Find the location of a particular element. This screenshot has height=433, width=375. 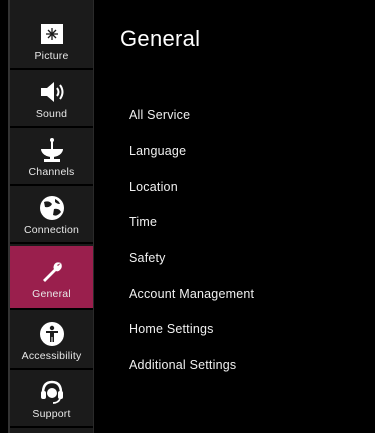

accessibility-icon is located at coordinates (52, 334).